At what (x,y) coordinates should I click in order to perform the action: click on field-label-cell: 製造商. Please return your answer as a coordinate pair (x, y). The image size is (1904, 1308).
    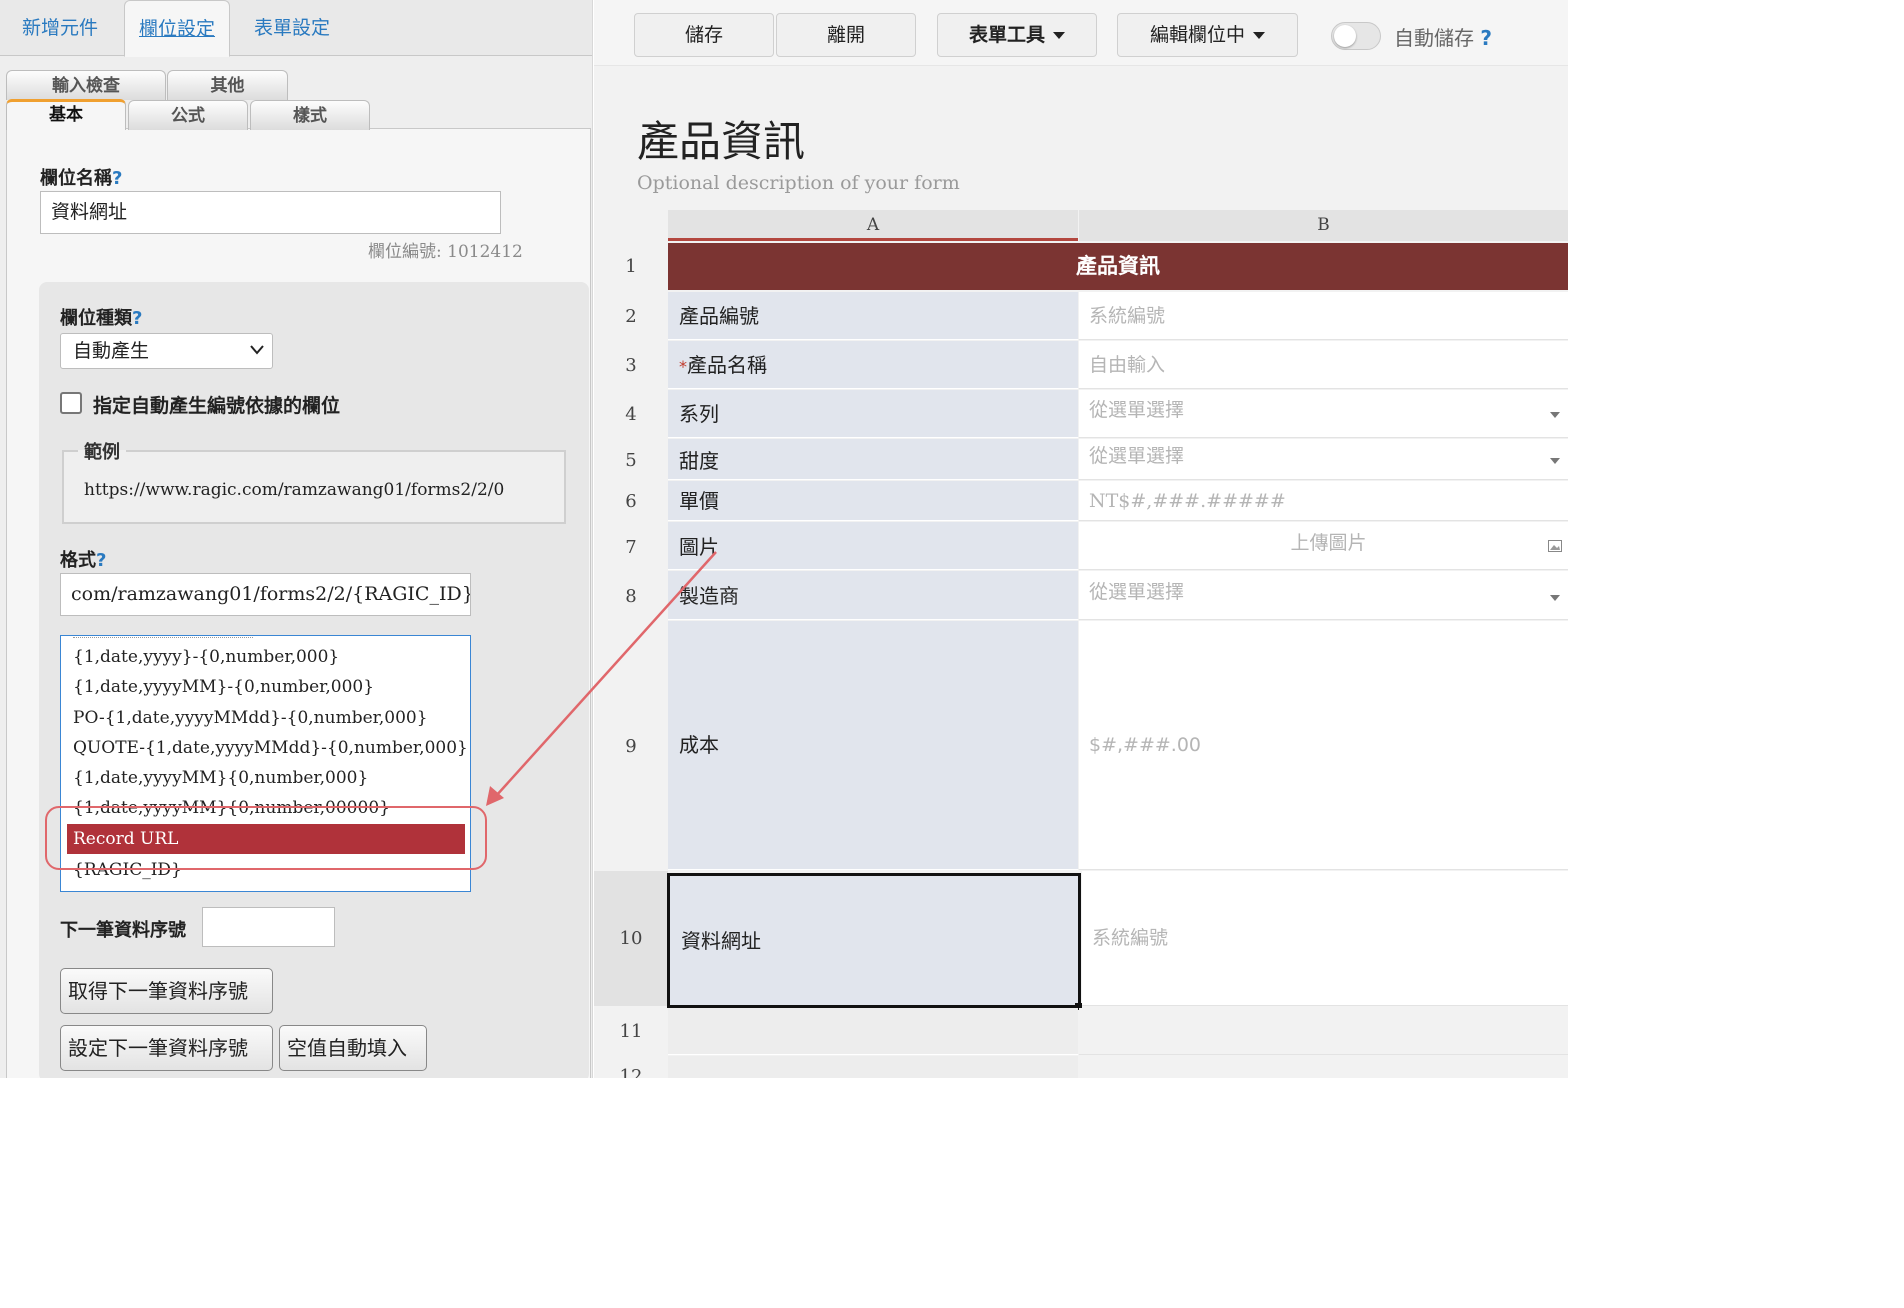
    Looking at the image, I should click on (873, 595).